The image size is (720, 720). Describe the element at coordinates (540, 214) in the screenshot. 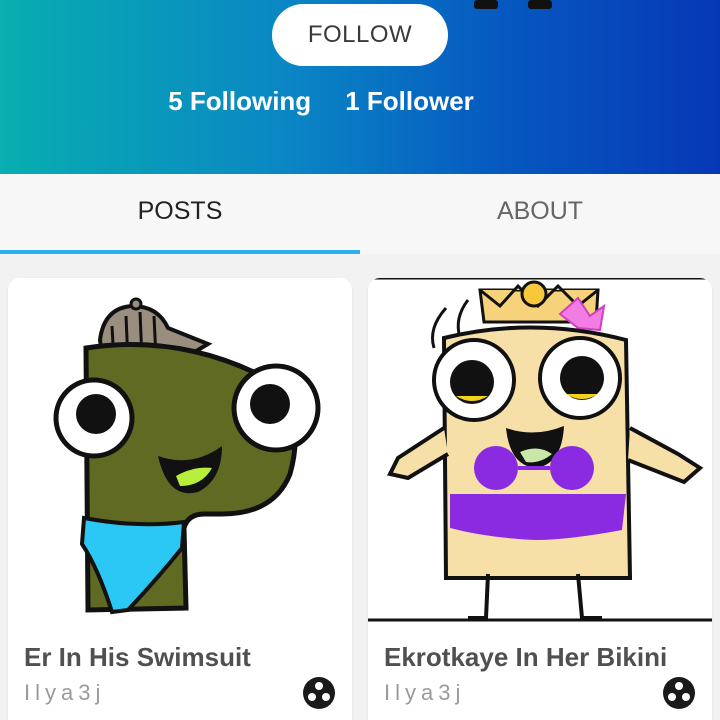

I see `tab-about: ABOUT` at that location.